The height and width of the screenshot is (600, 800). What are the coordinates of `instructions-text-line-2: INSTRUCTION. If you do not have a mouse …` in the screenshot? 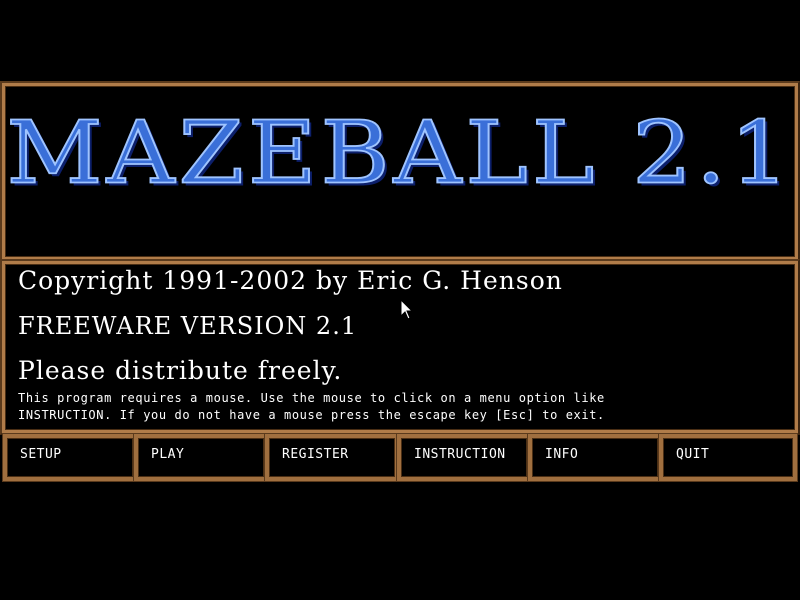 It's located at (311, 415).